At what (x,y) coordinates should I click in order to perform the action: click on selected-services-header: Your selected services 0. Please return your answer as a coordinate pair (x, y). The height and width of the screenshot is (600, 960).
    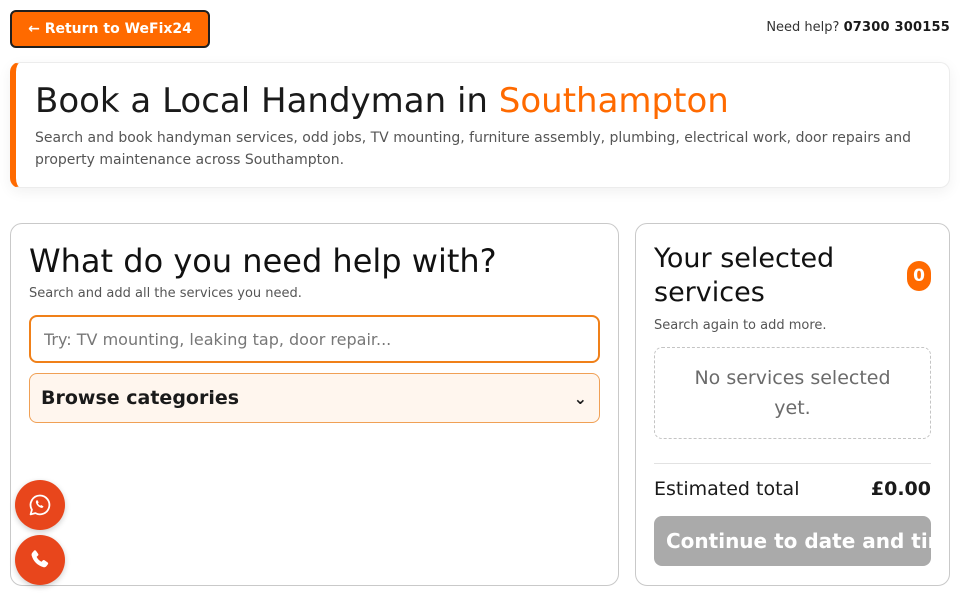
    Looking at the image, I should click on (792, 276).